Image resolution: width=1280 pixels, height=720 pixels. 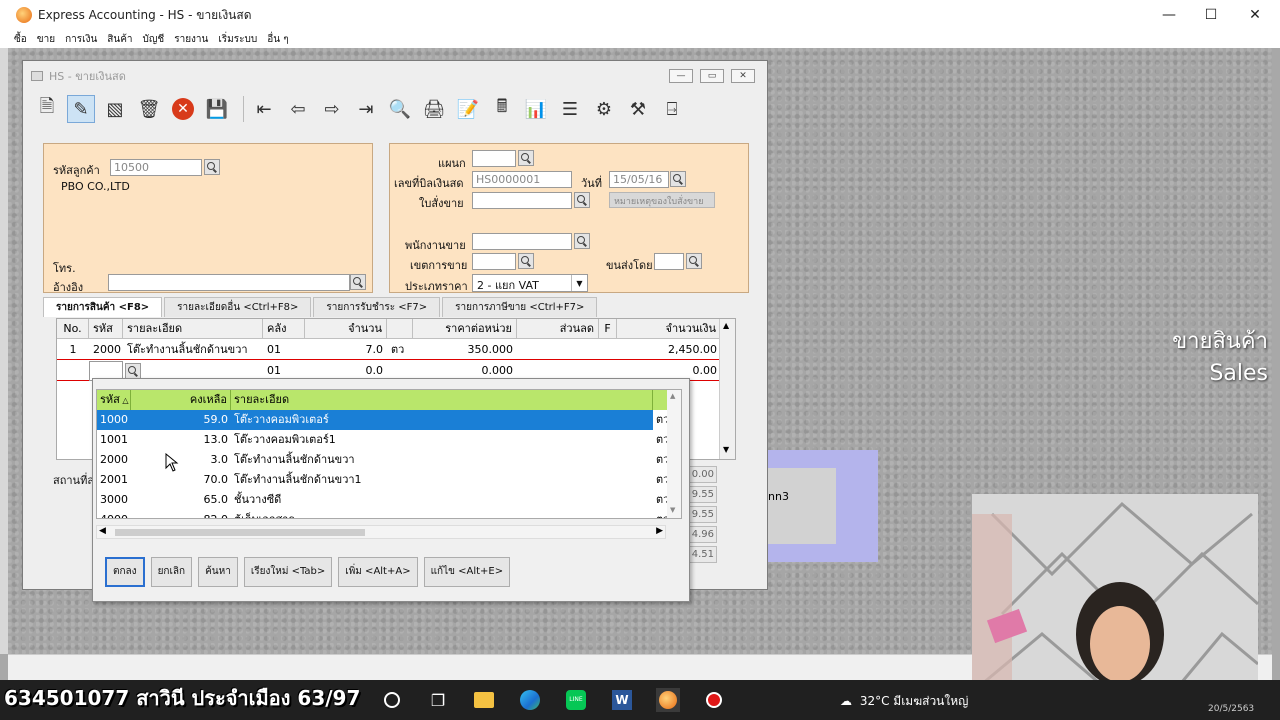 What do you see at coordinates (154, 39) in the screenshot?
I see `menu-account: บัญชี` at bounding box center [154, 39].